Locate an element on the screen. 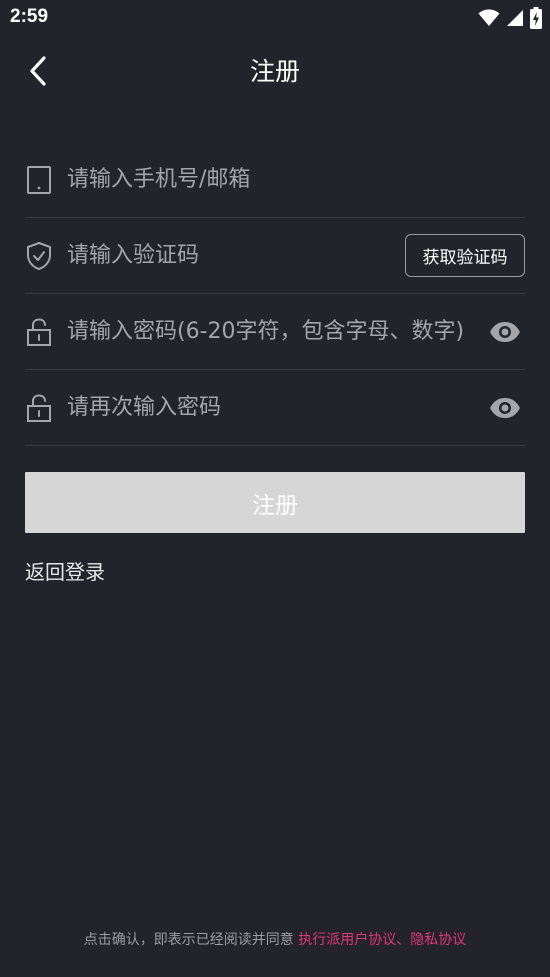 Image resolution: width=550 pixels, height=977 pixels. account-field-row is located at coordinates (275, 180).